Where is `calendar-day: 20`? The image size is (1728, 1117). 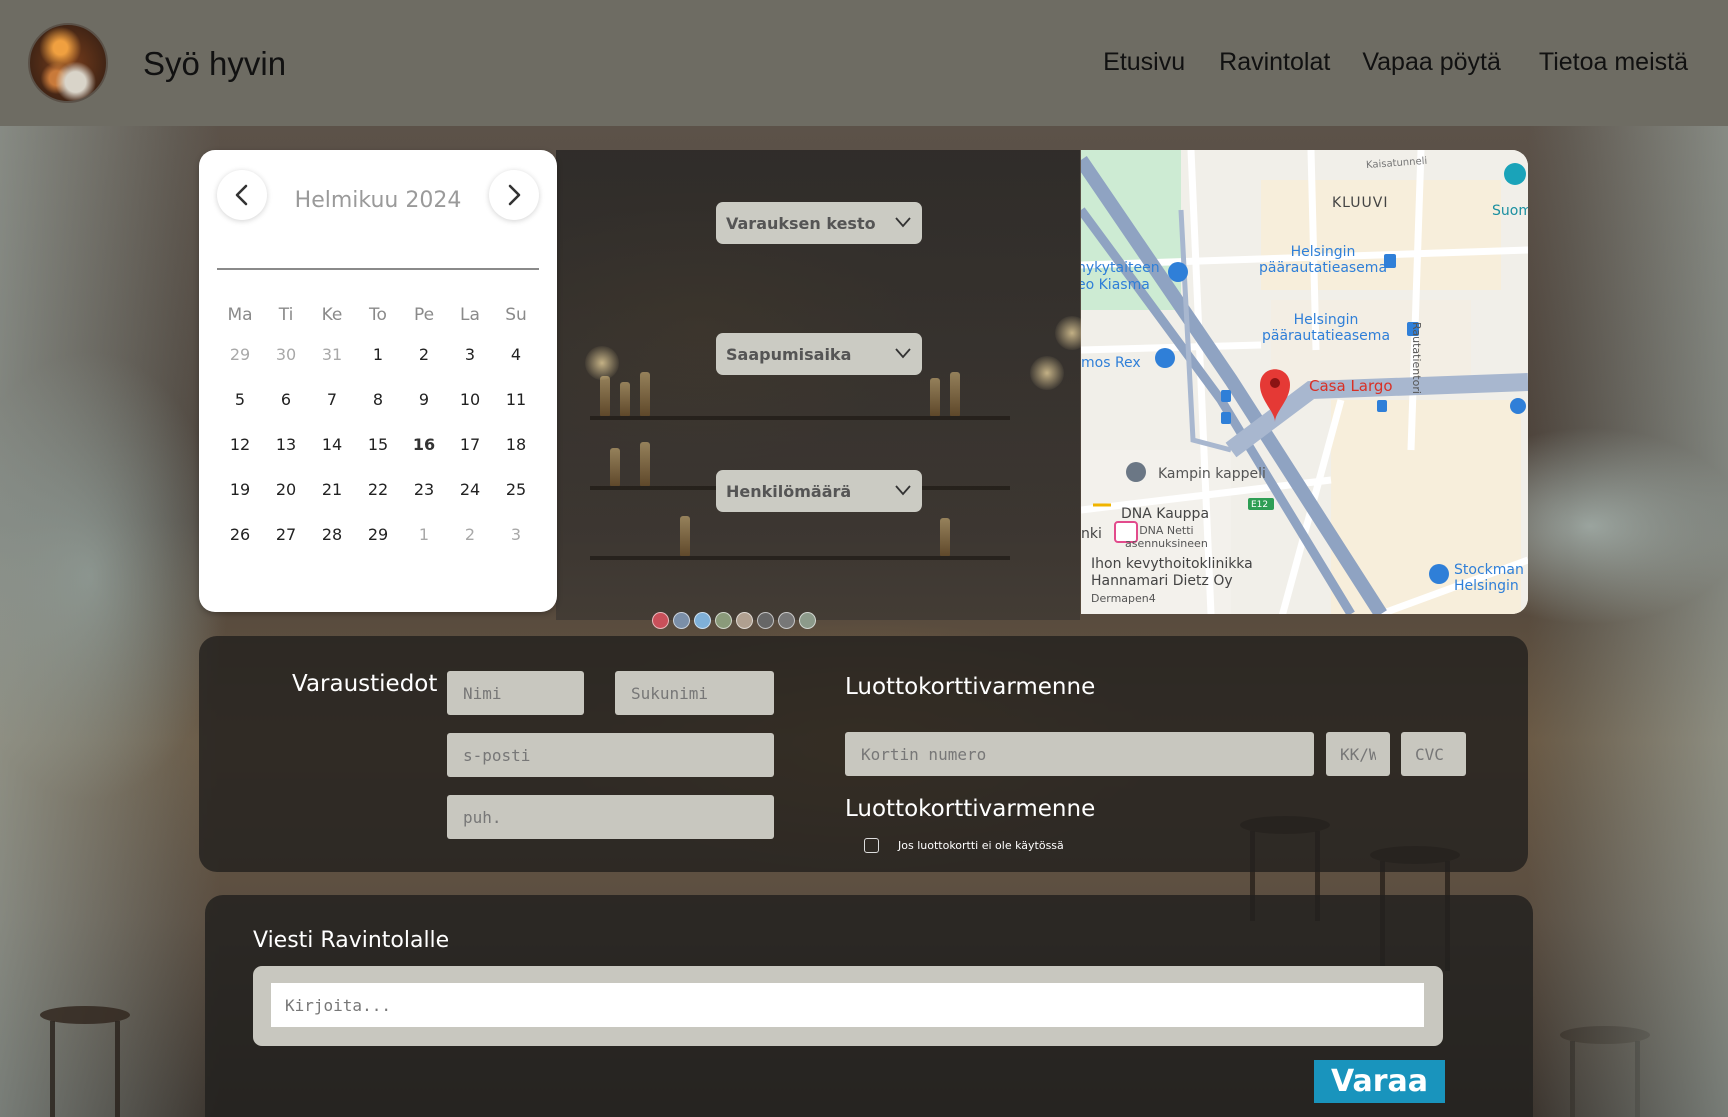 calendar-day: 20 is located at coordinates (286, 489).